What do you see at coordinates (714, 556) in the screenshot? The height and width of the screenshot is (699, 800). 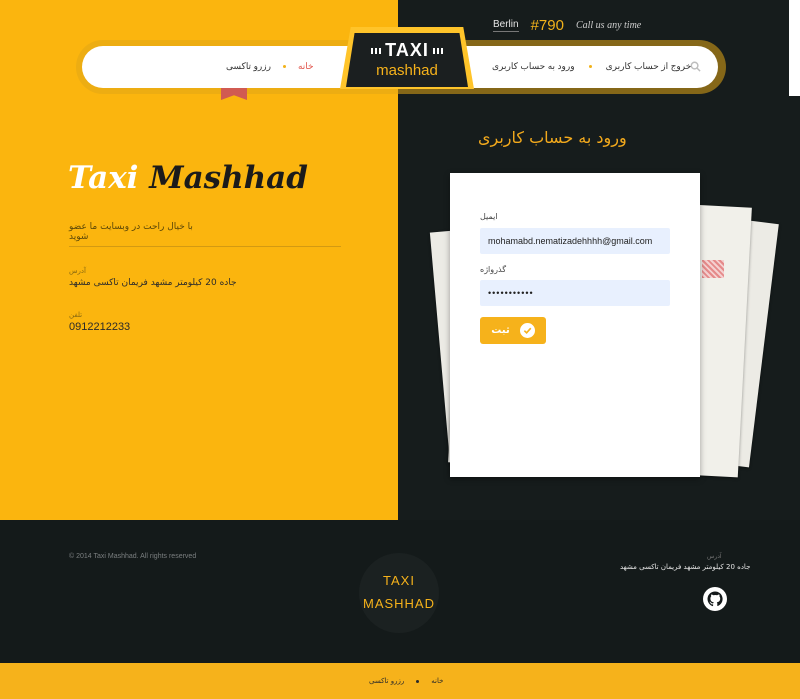 I see `footer-address-label: آدرس` at bounding box center [714, 556].